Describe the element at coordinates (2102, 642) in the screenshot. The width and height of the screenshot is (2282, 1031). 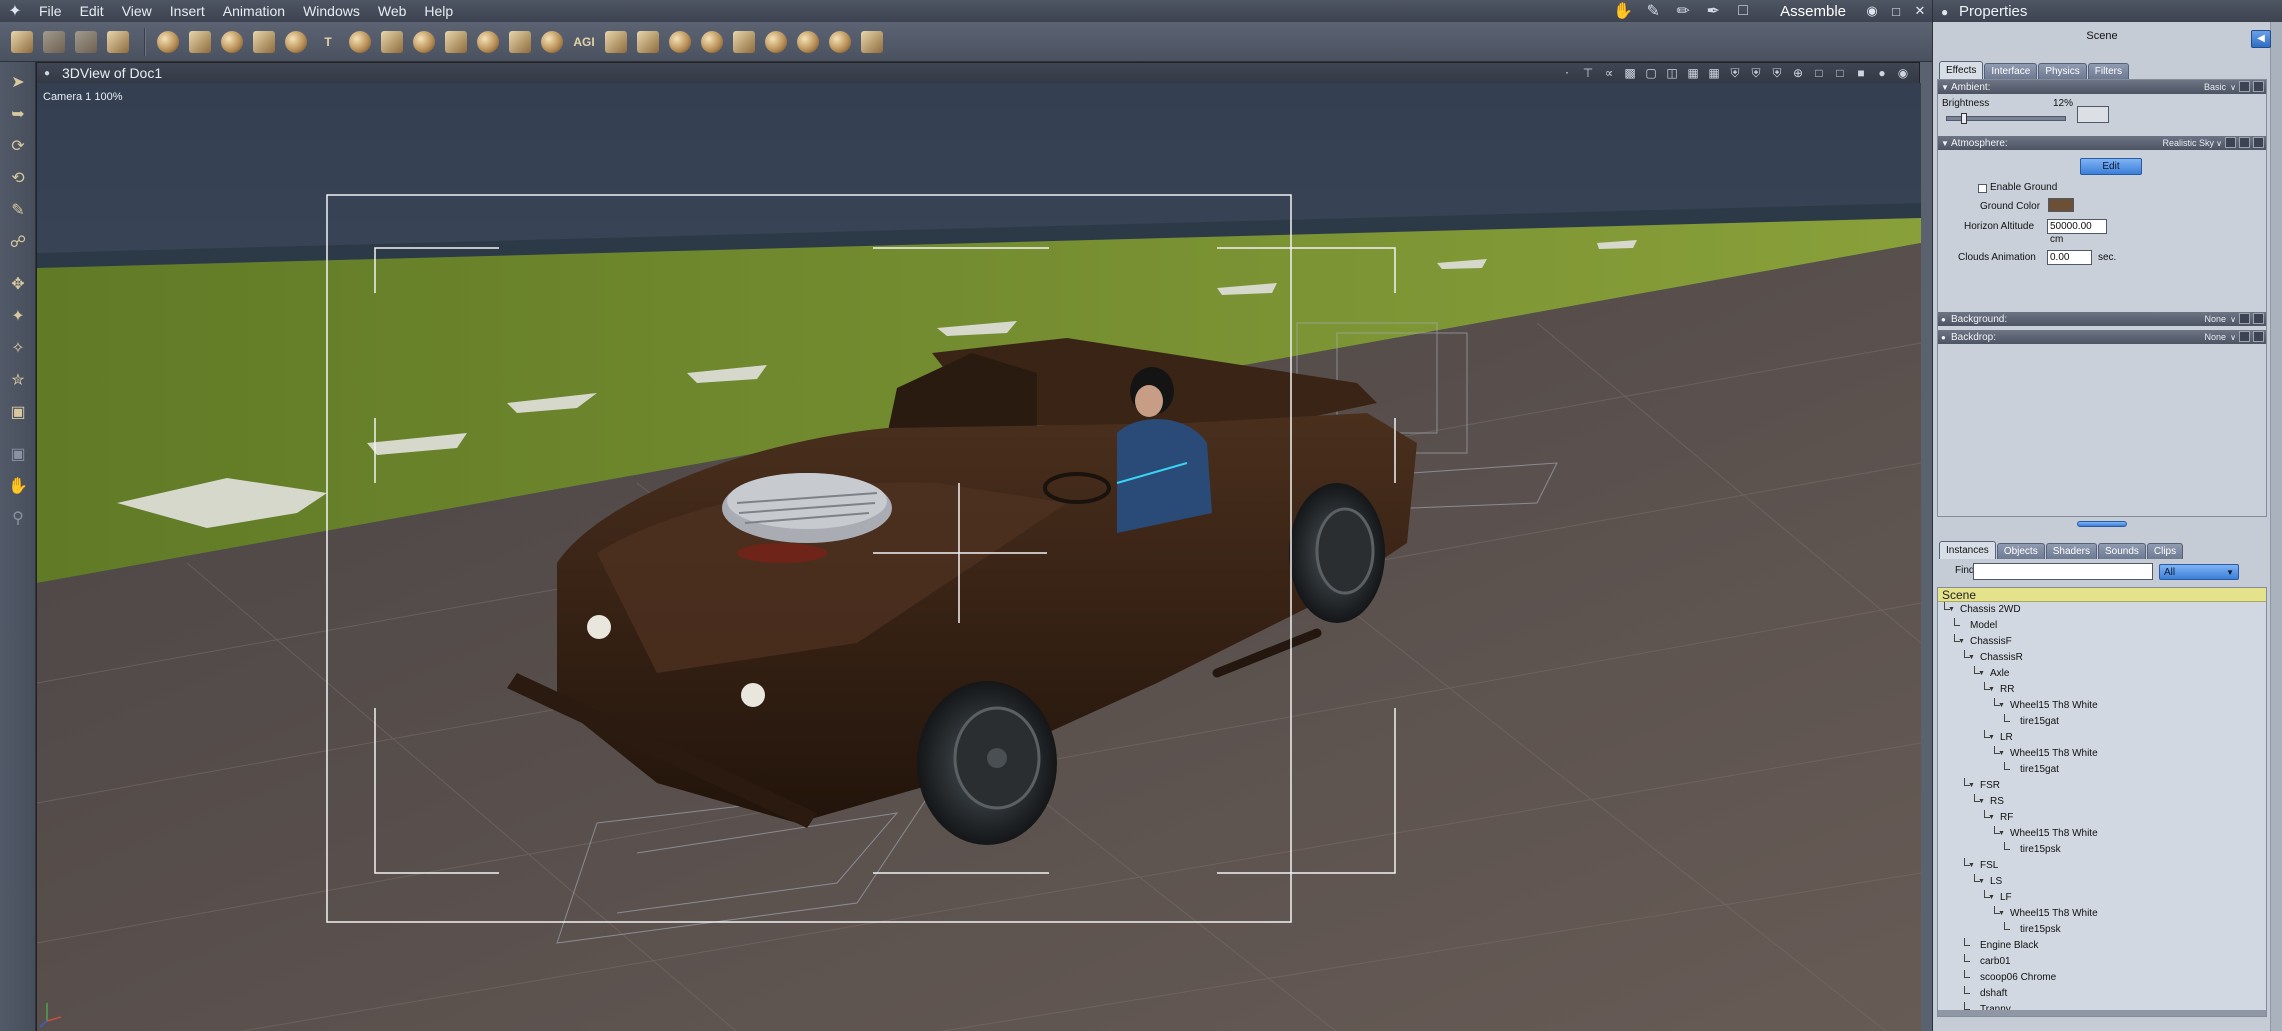
I see `tree-item: ▼ ChassisF` at that location.